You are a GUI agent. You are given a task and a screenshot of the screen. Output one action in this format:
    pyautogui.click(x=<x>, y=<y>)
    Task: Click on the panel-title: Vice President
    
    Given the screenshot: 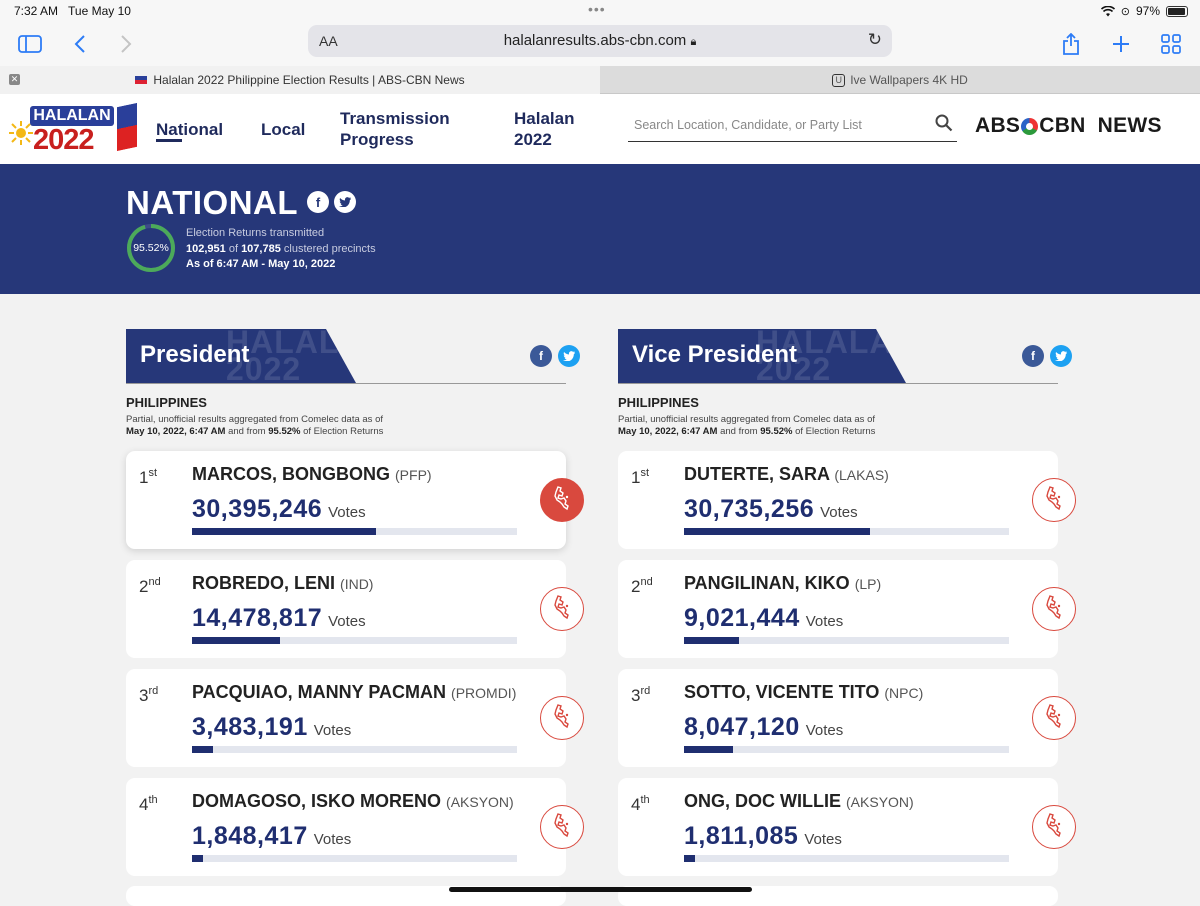 What is the action you would take?
    pyautogui.click(x=714, y=354)
    